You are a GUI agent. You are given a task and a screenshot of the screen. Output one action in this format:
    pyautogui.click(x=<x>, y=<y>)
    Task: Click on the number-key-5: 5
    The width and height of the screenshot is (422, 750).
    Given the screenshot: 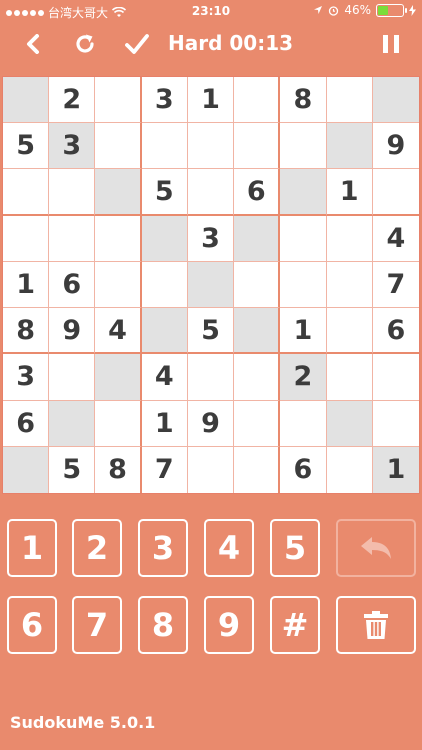 What is the action you would take?
    pyautogui.click(x=295, y=548)
    